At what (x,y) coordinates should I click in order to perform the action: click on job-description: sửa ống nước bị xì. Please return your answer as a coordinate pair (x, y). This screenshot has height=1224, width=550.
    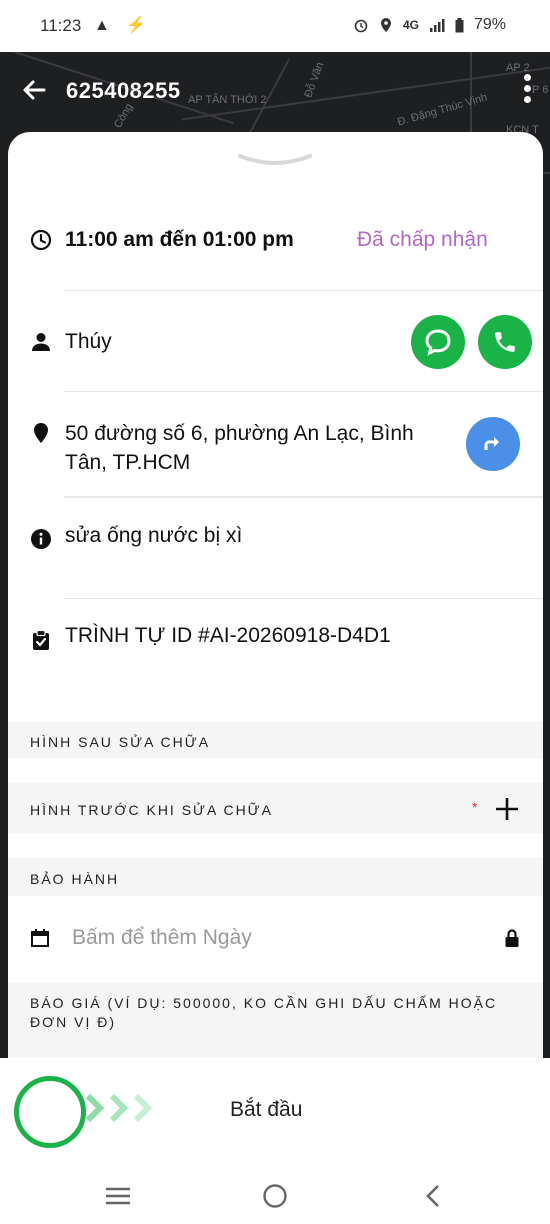
    Looking at the image, I should click on (154, 535).